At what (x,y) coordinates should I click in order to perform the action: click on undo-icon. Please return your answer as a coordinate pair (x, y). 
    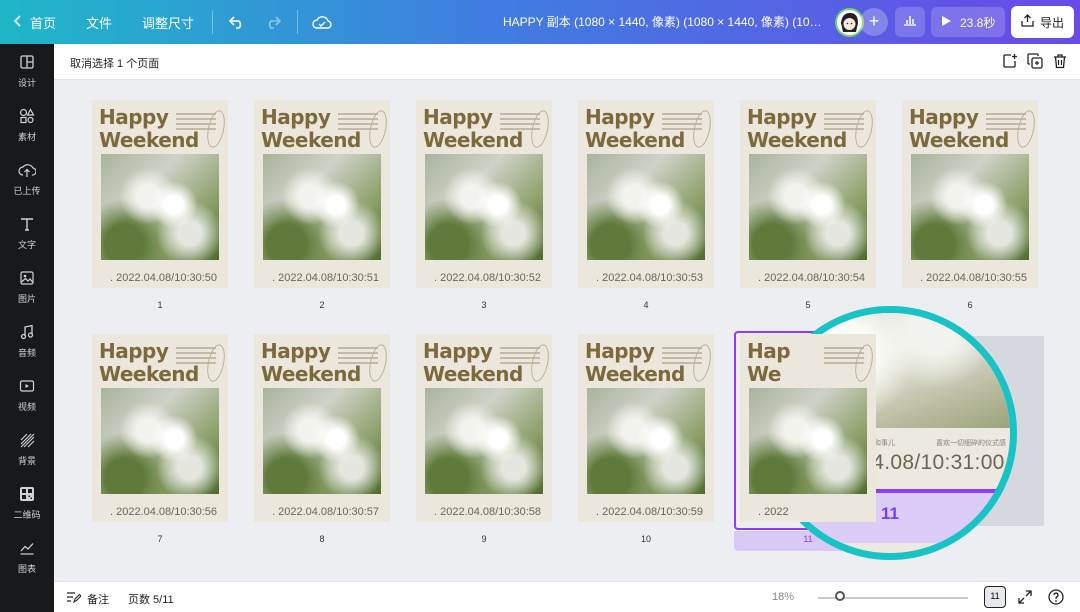
    Looking at the image, I should click on (237, 22).